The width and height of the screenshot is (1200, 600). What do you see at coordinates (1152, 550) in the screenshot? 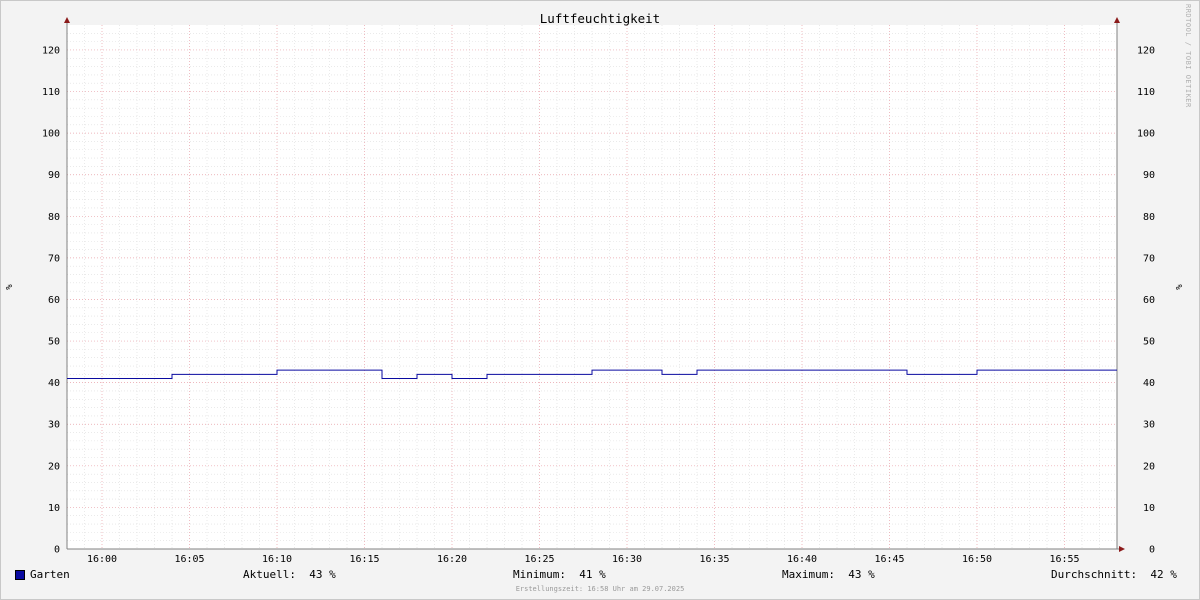
I see `y-tick-label-right: 0` at bounding box center [1152, 550].